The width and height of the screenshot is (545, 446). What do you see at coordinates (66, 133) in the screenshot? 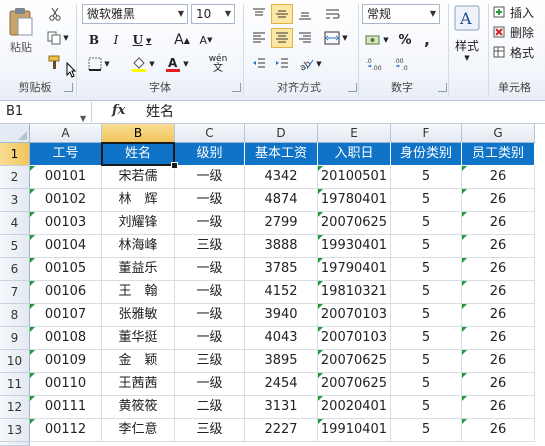
I see `column-header: A` at bounding box center [66, 133].